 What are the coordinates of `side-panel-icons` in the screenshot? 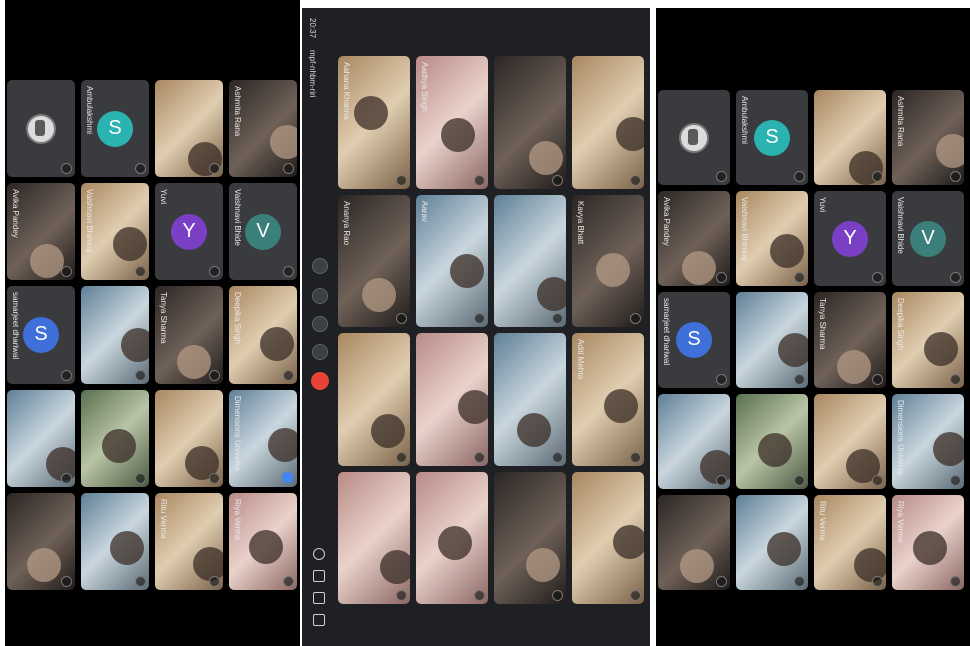 It's located at (320, 593).